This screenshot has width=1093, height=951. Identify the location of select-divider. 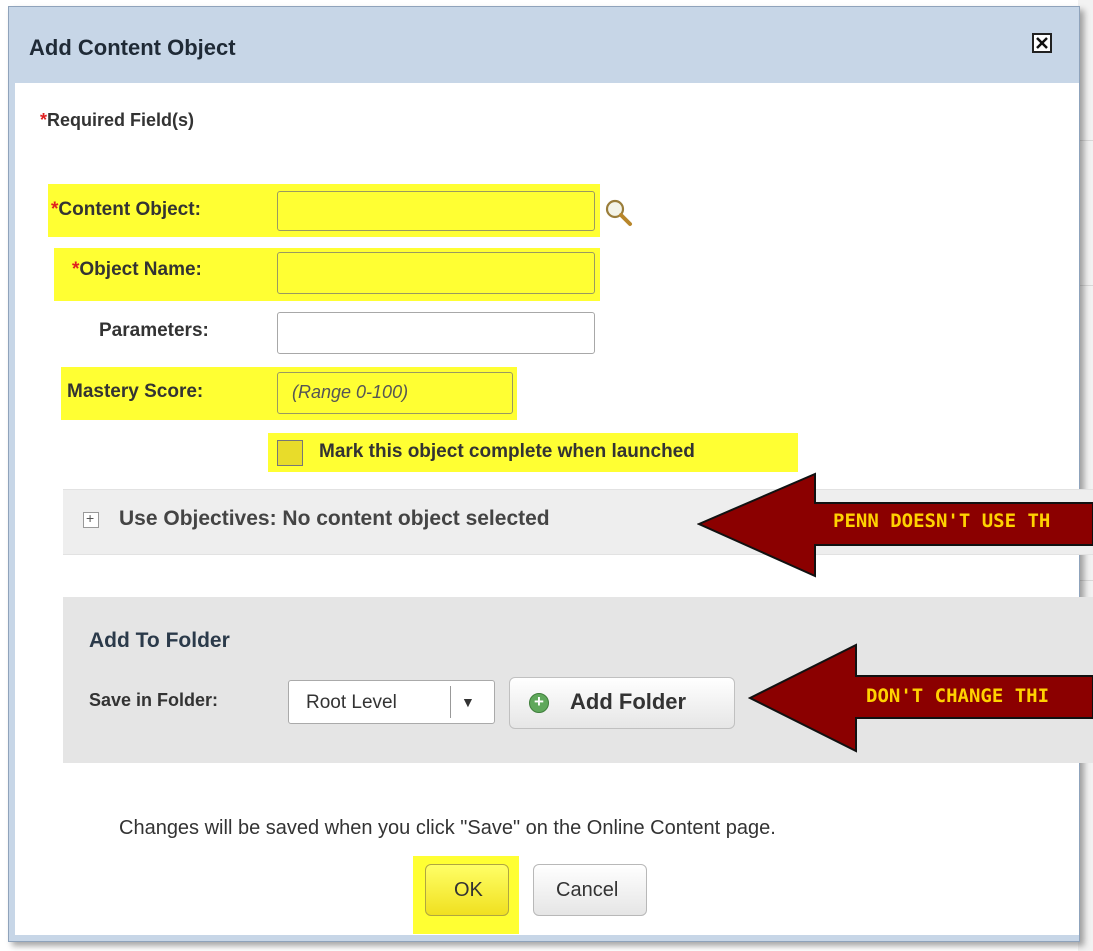
(450, 702).